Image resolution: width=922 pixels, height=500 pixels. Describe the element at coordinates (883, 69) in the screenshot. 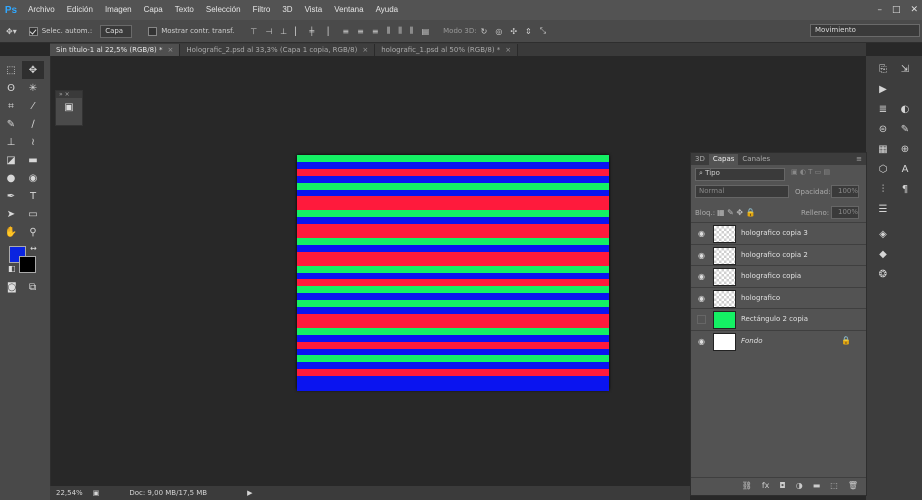

I see `history-icon: ⎘` at that location.